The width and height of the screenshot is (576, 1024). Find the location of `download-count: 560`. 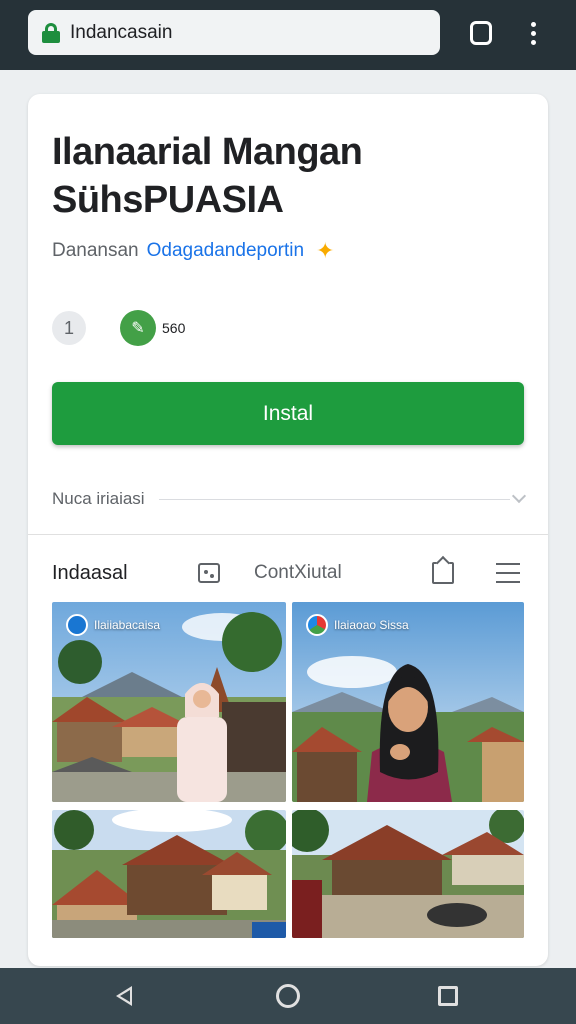

download-count: 560 is located at coordinates (174, 328).